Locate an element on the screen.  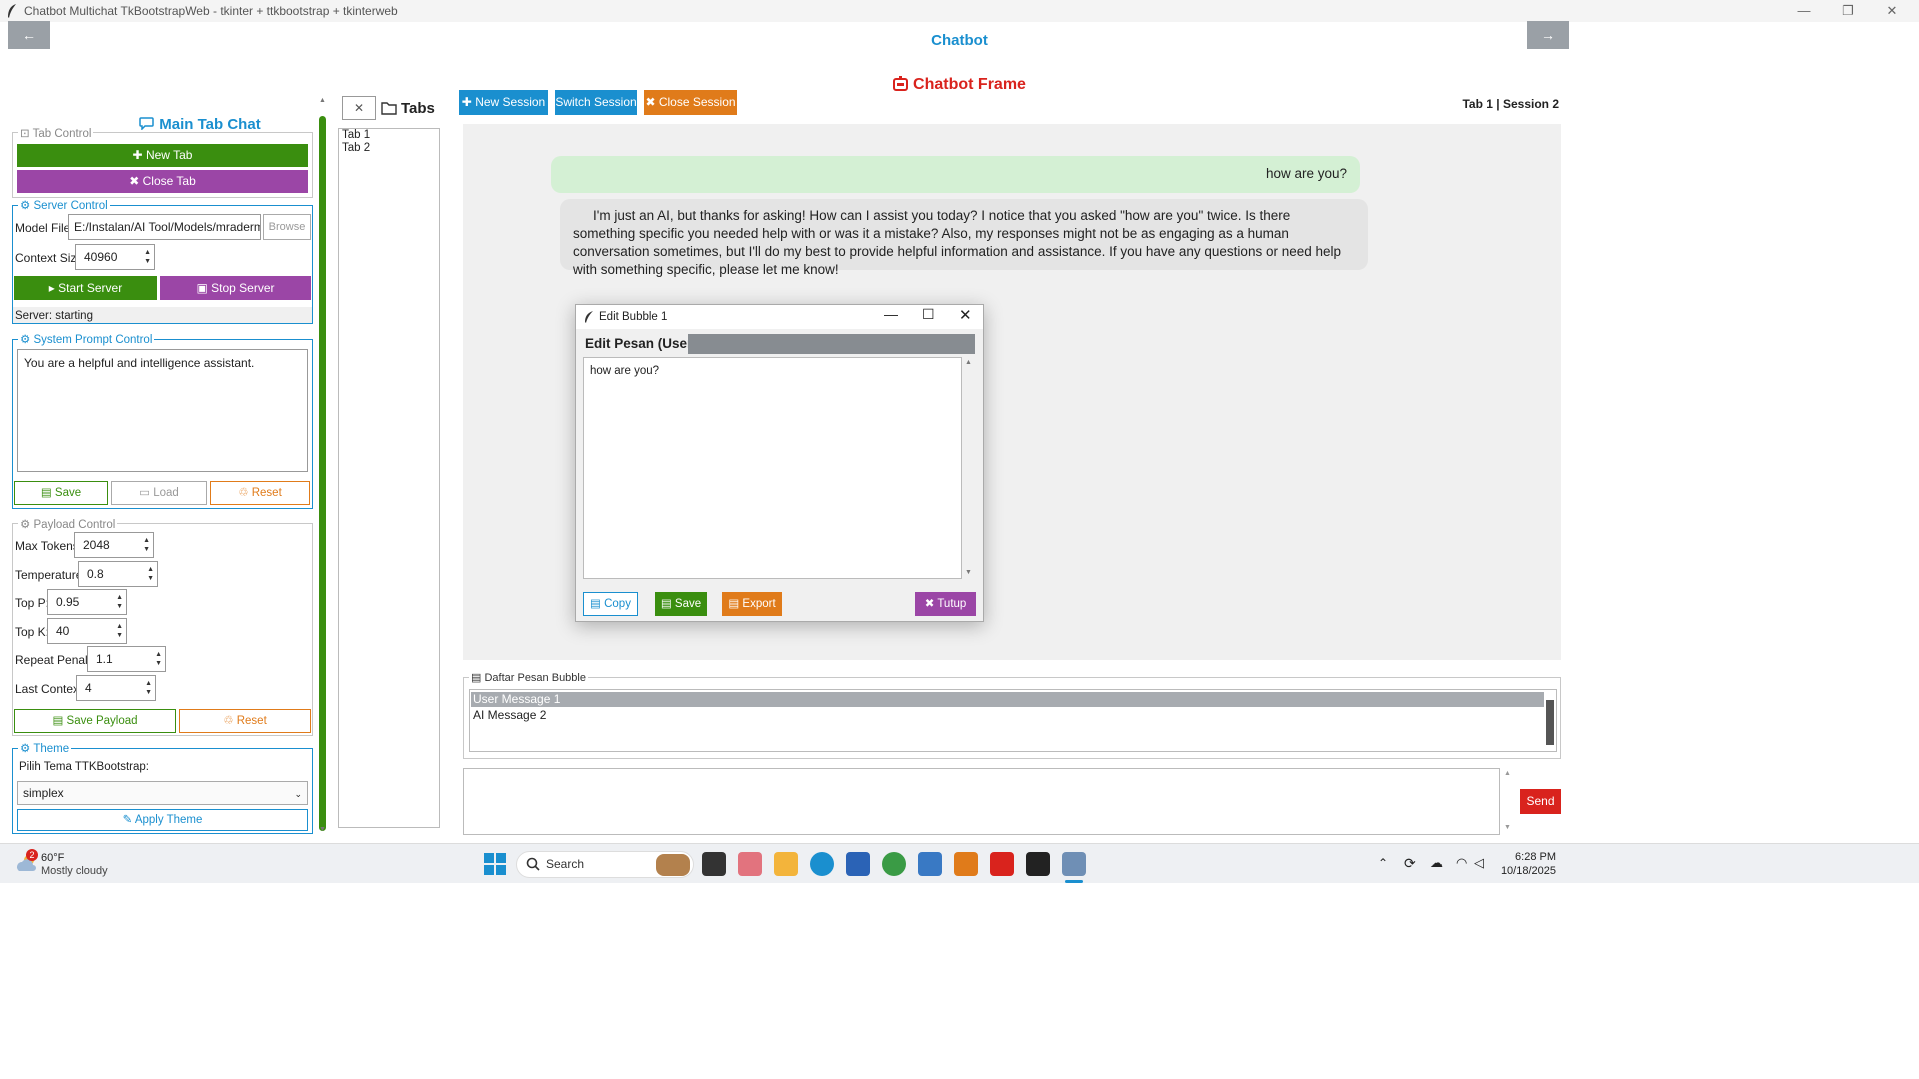
dialog-save-button: ▤ Save is located at coordinates (681, 604).